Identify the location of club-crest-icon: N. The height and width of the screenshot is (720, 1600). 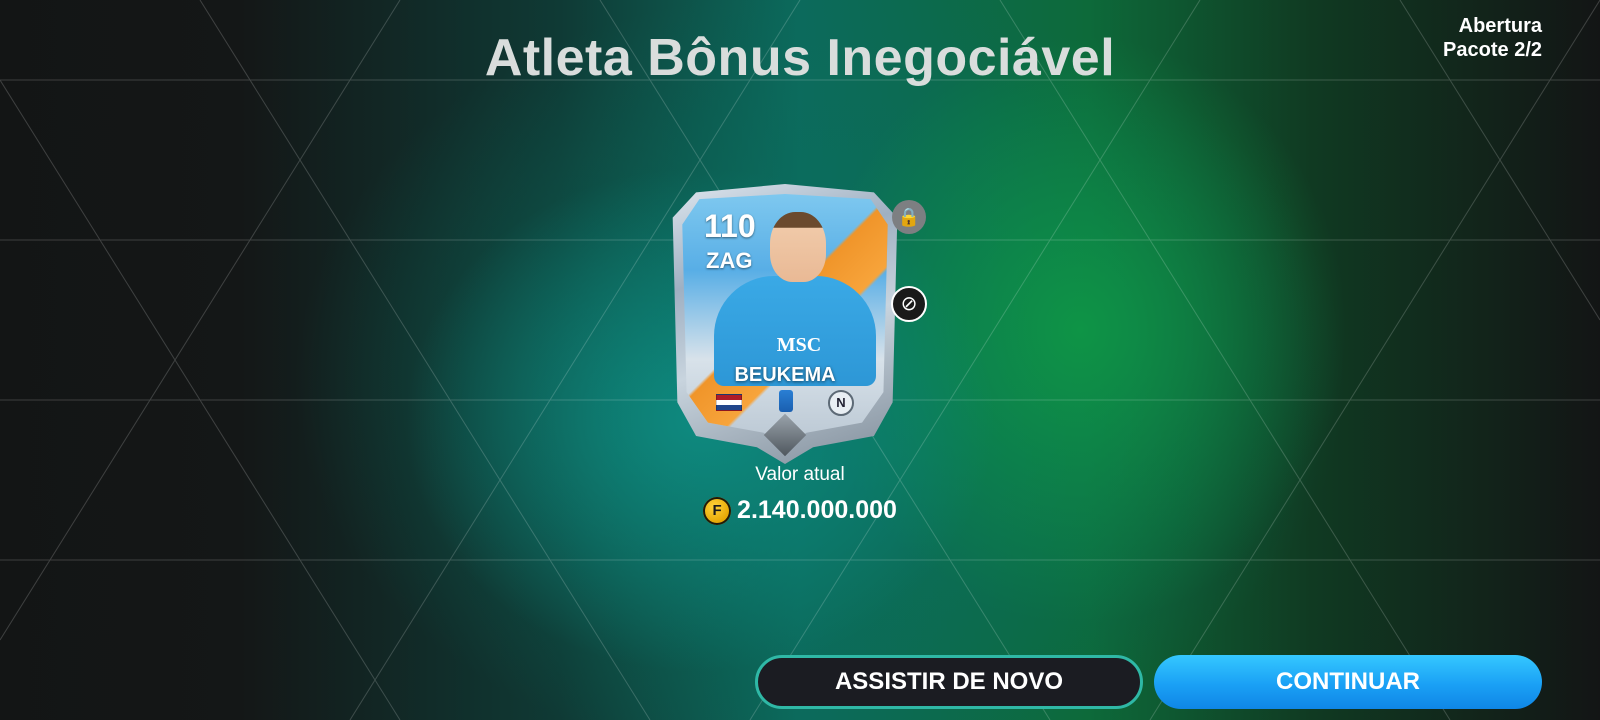
(841, 403).